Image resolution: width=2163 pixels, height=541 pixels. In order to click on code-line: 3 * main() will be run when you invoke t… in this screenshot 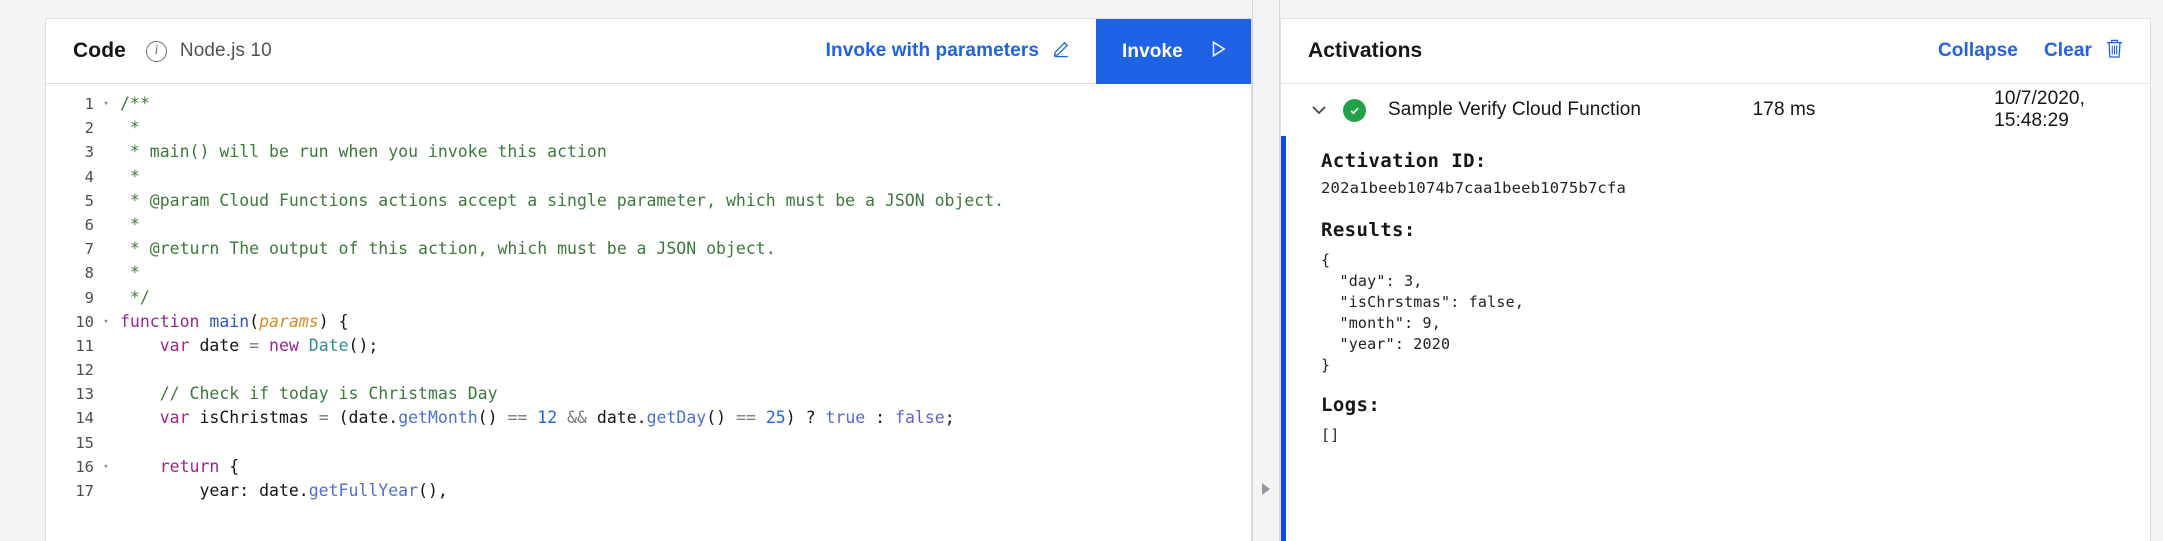, I will do `click(648, 152)`.